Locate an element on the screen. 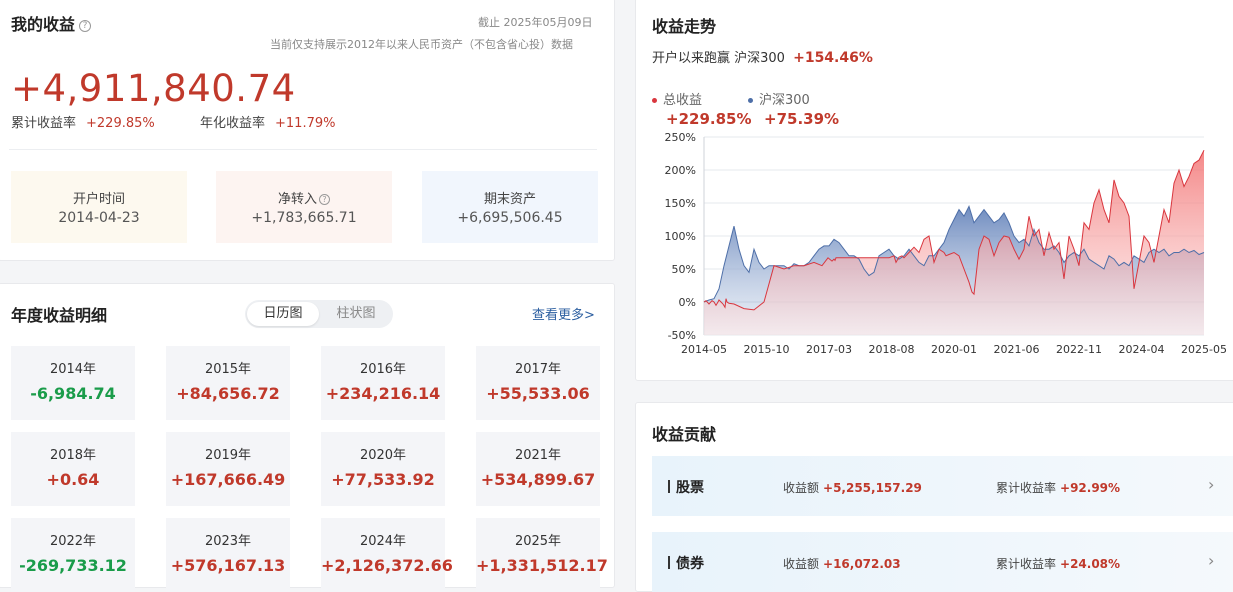 The image size is (1233, 592). tab-calendar: 日历图 is located at coordinates (283, 314).